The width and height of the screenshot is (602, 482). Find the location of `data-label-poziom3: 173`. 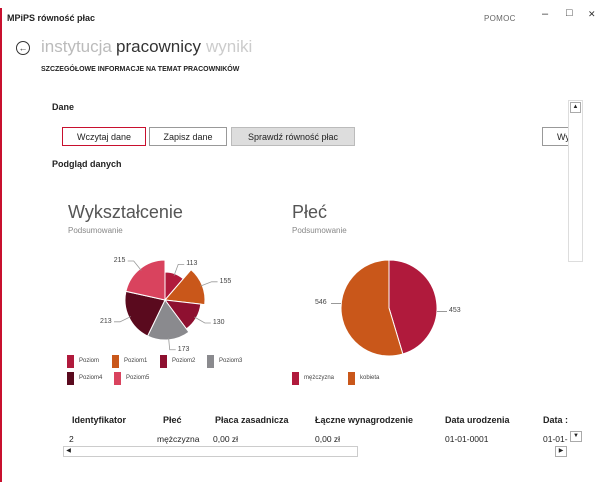

data-label-poziom3: 173 is located at coordinates (183, 349).